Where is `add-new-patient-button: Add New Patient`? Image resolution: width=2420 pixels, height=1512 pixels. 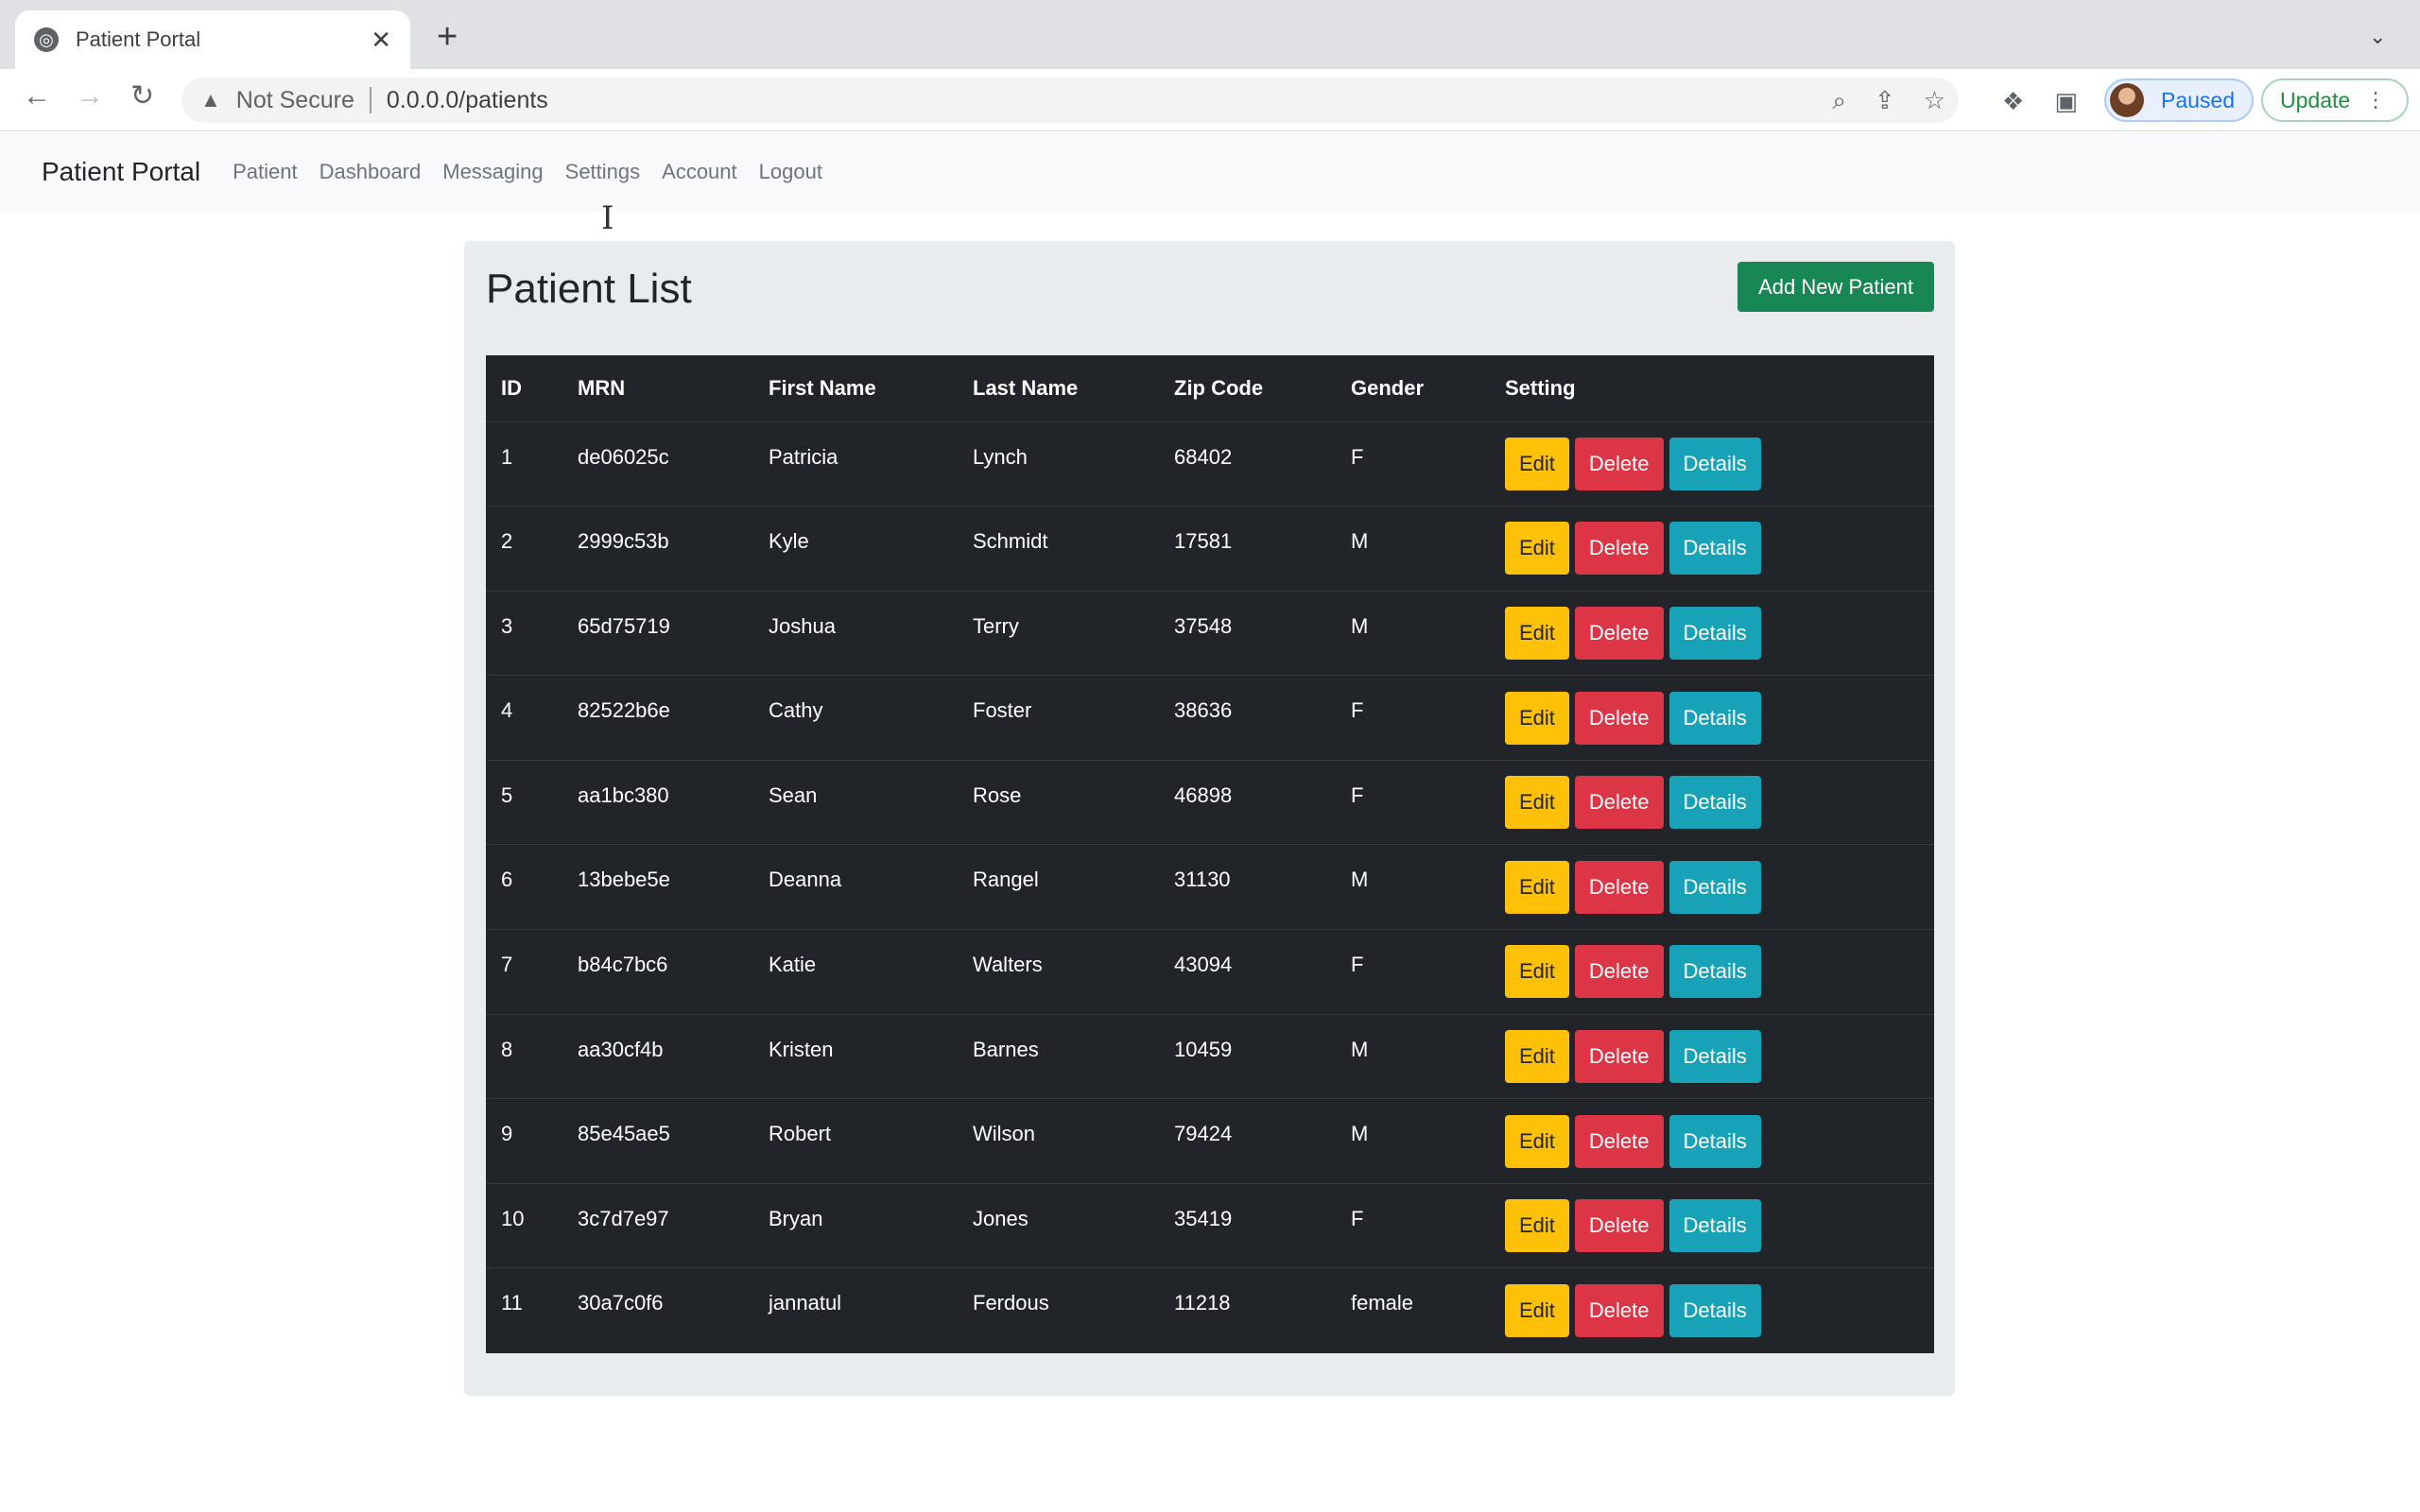 add-new-patient-button: Add New Patient is located at coordinates (1836, 287).